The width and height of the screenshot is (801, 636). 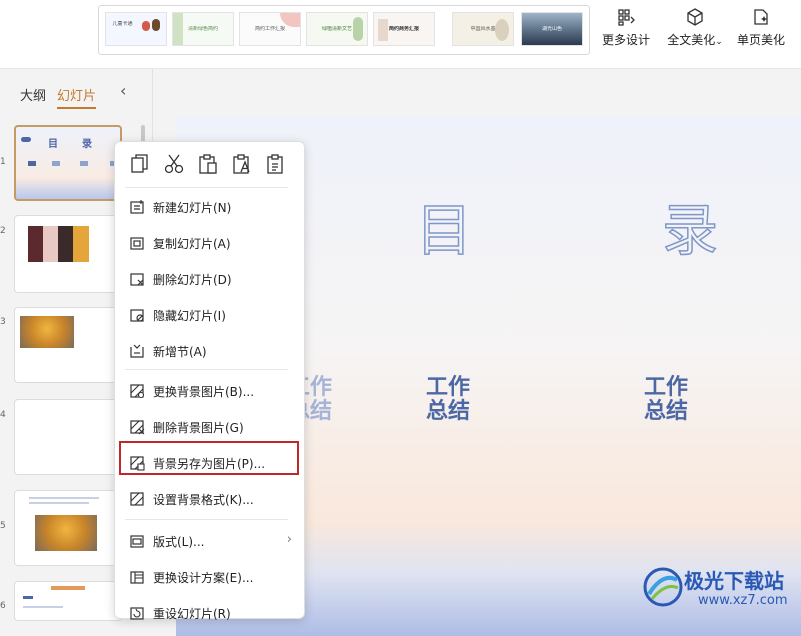 I want to click on slide-title-char-2: 录, so click(x=690, y=231).